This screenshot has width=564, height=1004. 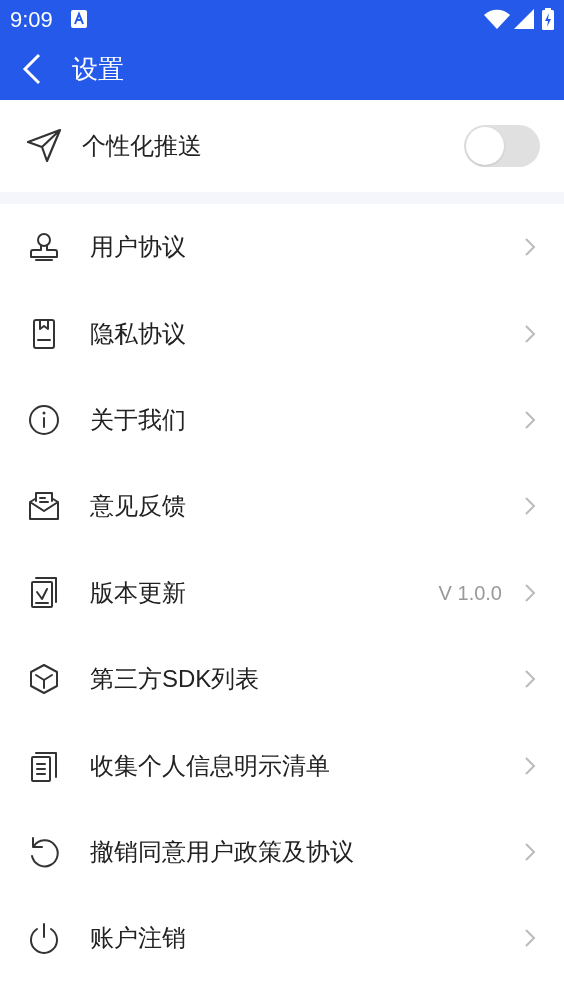 I want to click on settings-row: 收集个人信息明示清单, so click(x=282, y=765).